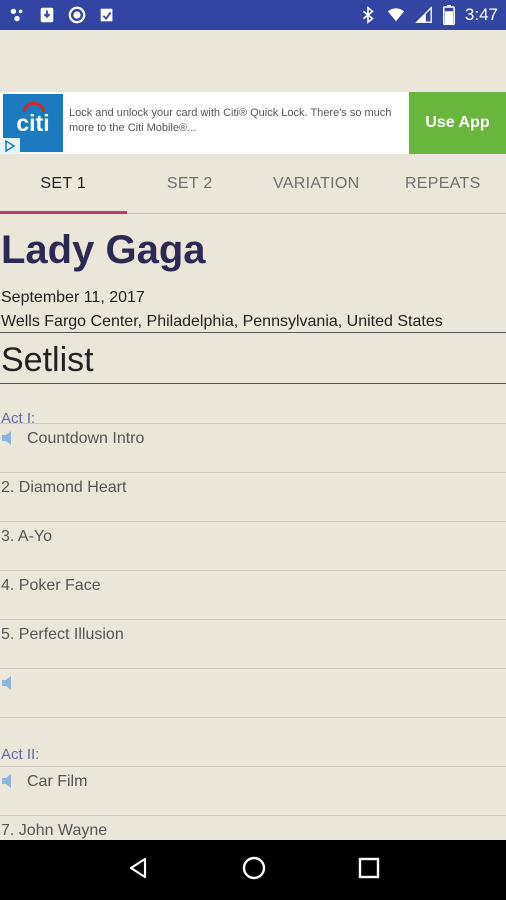  I want to click on artist-name: Lady Gaga, so click(103, 250).